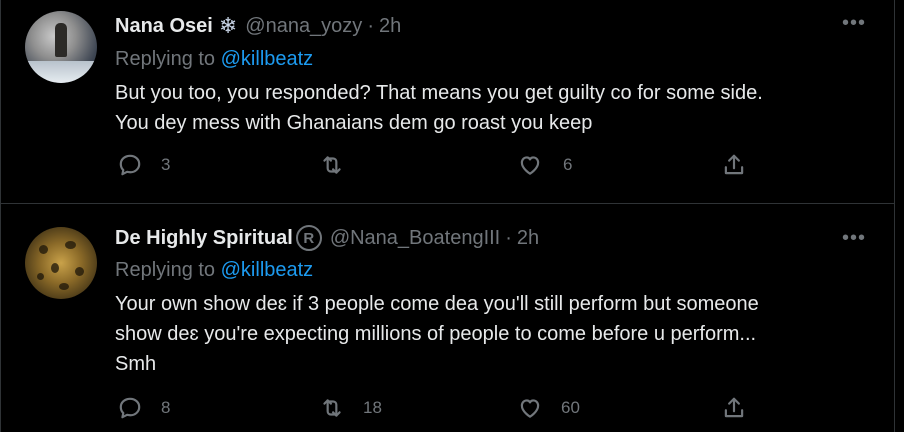  Describe the element at coordinates (136, 364) in the screenshot. I see `tweet-text-line: Smh` at that location.